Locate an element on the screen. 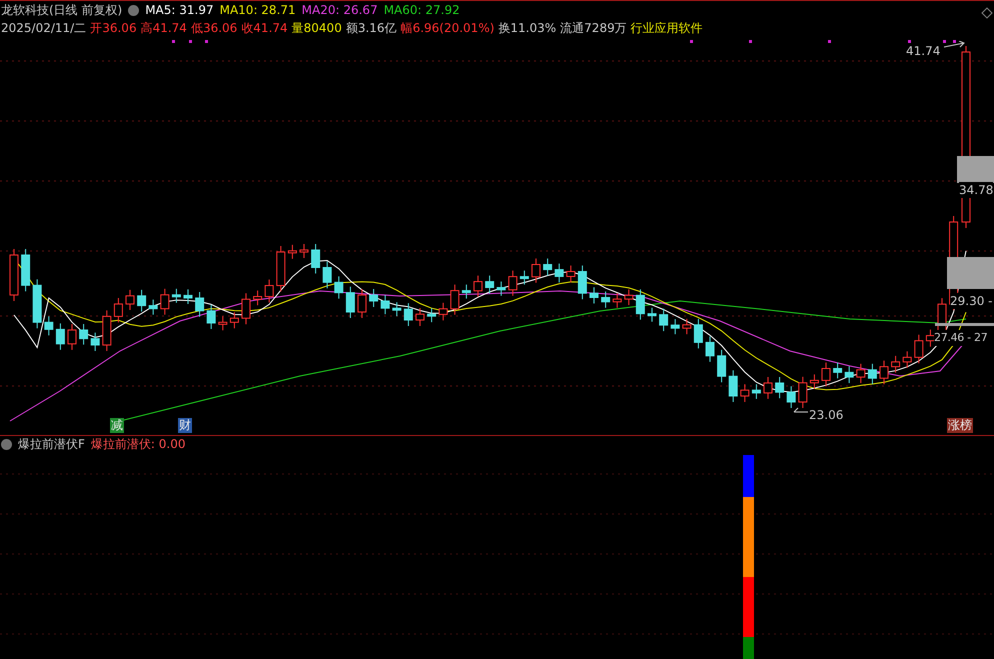 Image resolution: width=994 pixels, height=659 pixels. event-tag: 减 is located at coordinates (117, 425).